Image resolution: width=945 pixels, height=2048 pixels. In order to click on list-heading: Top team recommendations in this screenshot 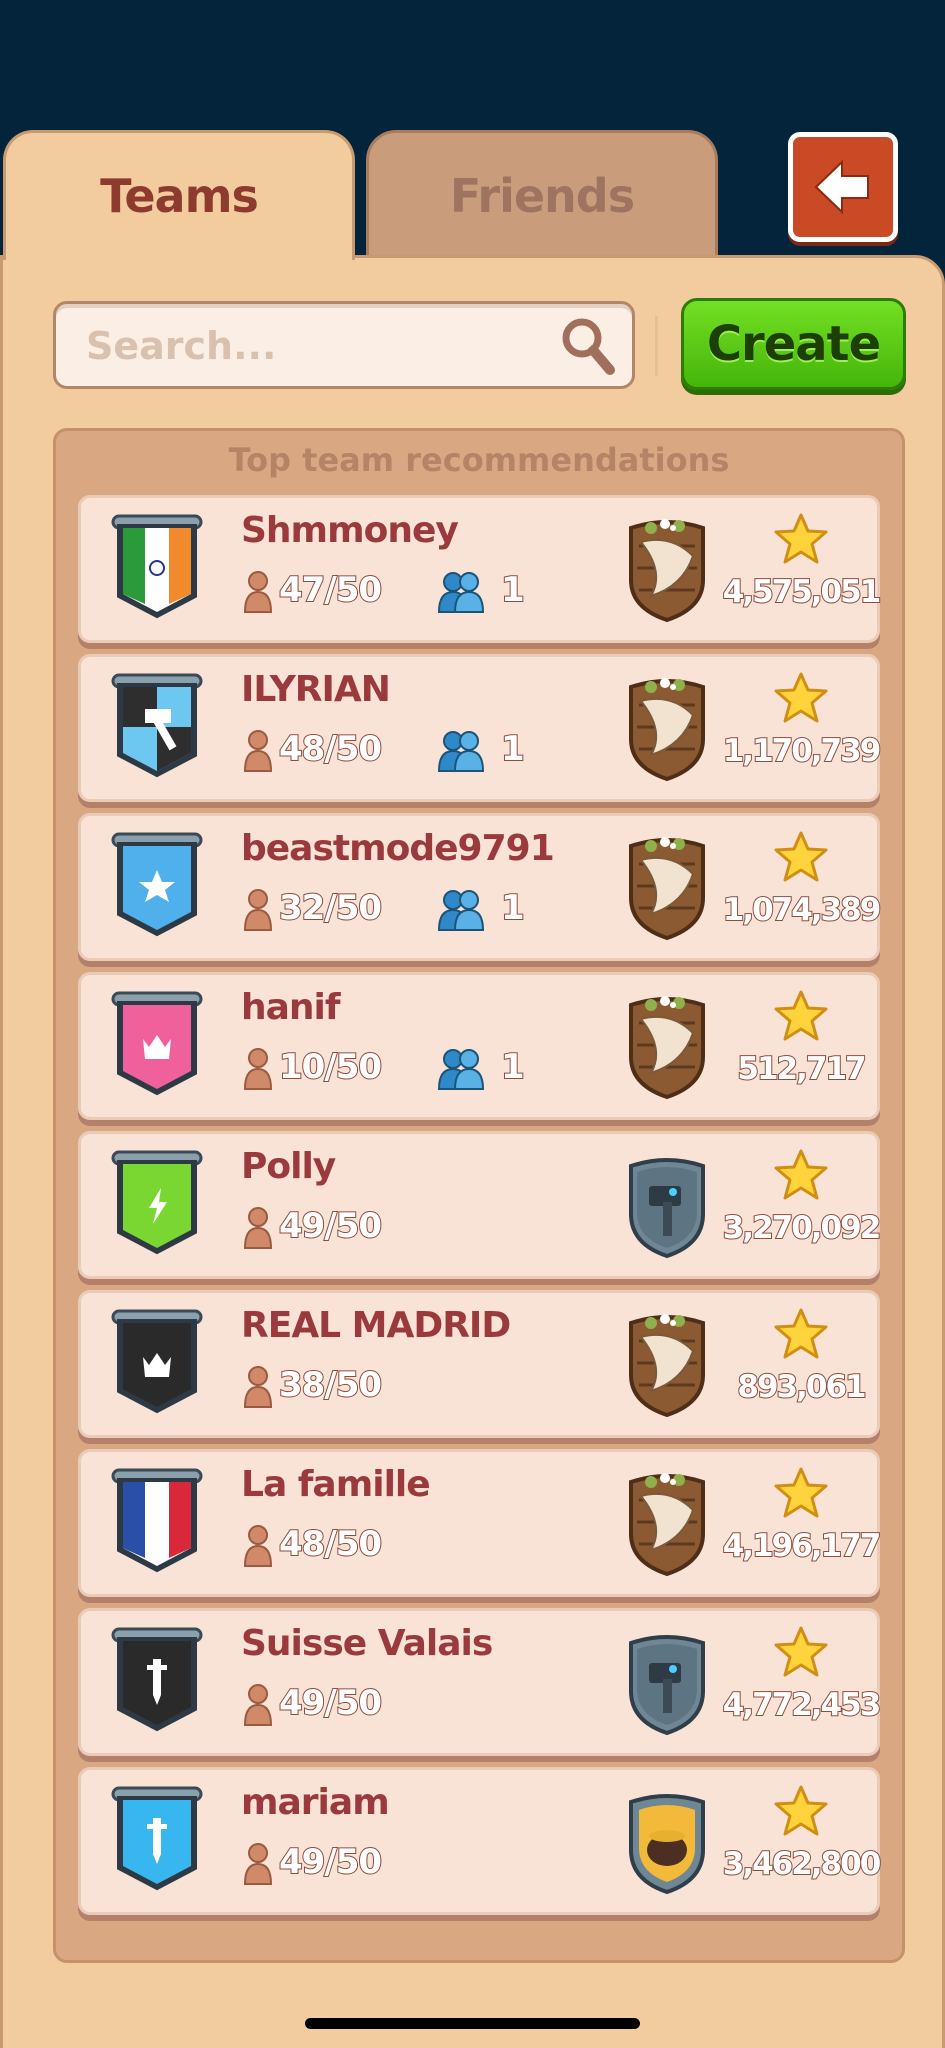, I will do `click(479, 460)`.